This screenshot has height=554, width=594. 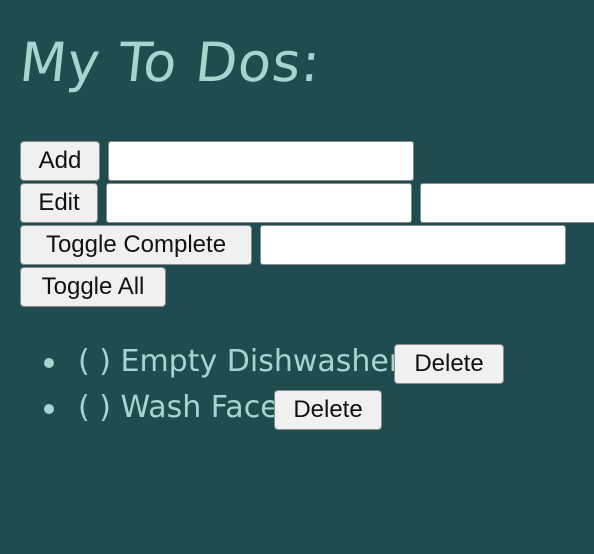 I want to click on edit-text-input, so click(x=507, y=203).